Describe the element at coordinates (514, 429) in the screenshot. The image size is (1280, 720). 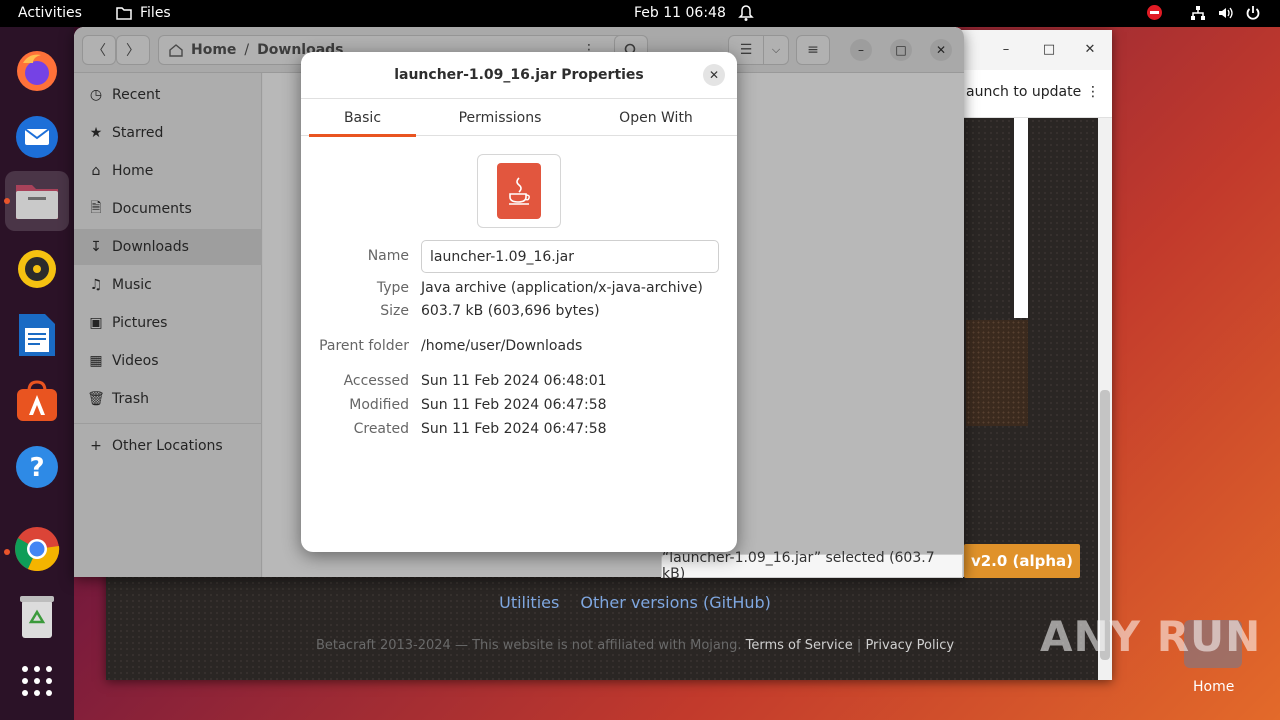
I see `created-value: Sun 11 Feb 2024 06:47:58` at that location.